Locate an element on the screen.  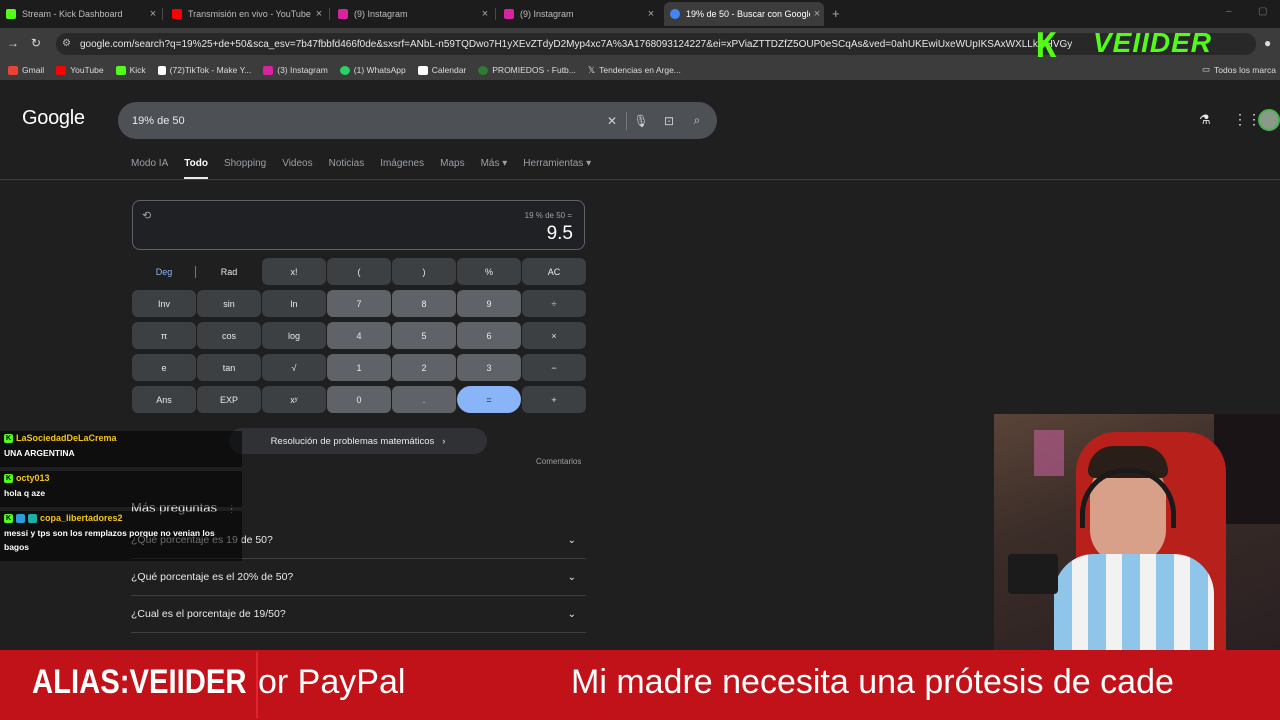
bookmark-gmail: Gmail is located at coordinates (26, 70).